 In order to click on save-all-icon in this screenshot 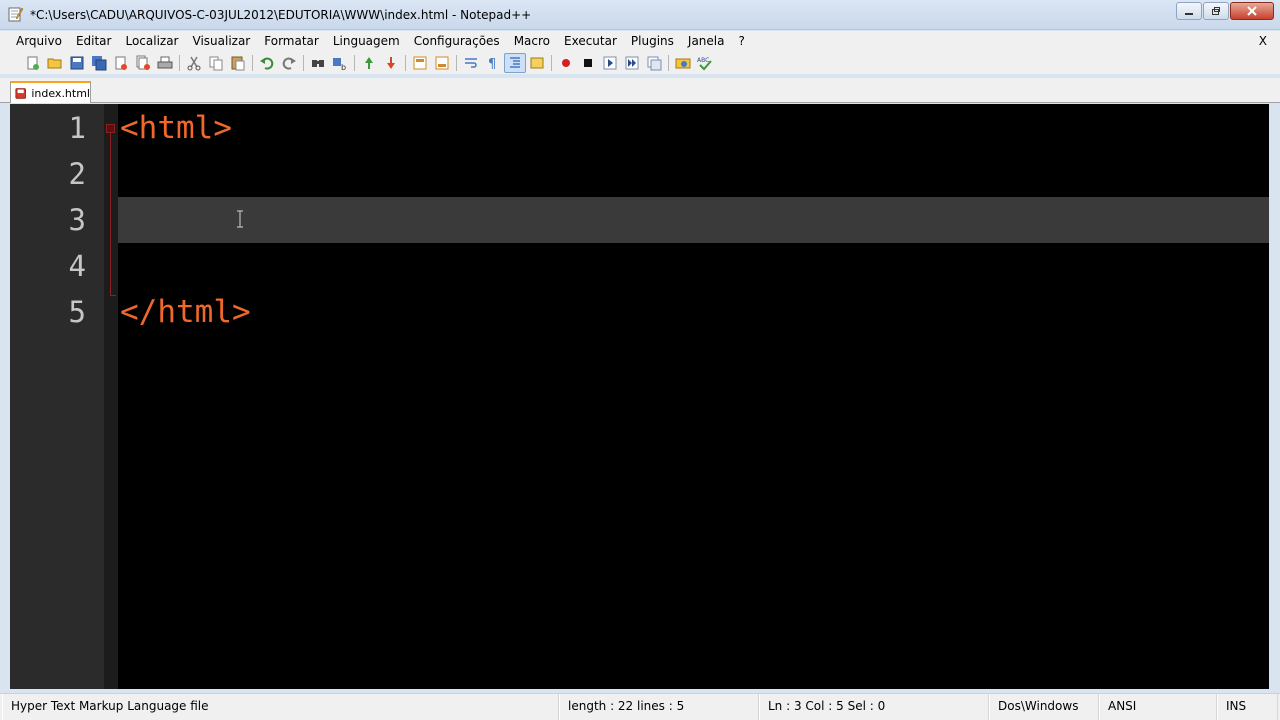, I will do `click(99, 62)`.